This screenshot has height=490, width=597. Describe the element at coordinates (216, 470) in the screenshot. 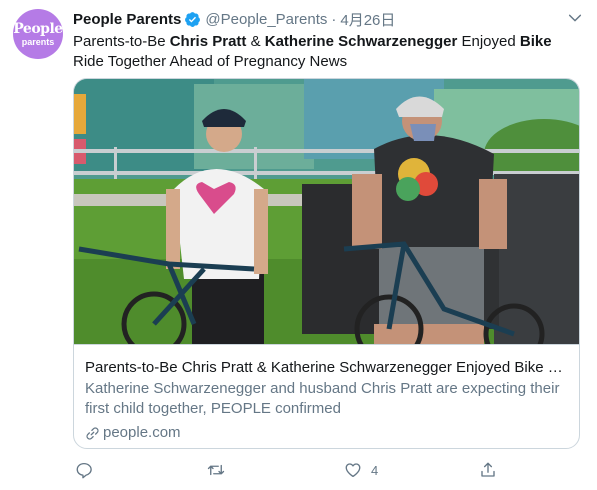

I see `retweet-icon` at that location.